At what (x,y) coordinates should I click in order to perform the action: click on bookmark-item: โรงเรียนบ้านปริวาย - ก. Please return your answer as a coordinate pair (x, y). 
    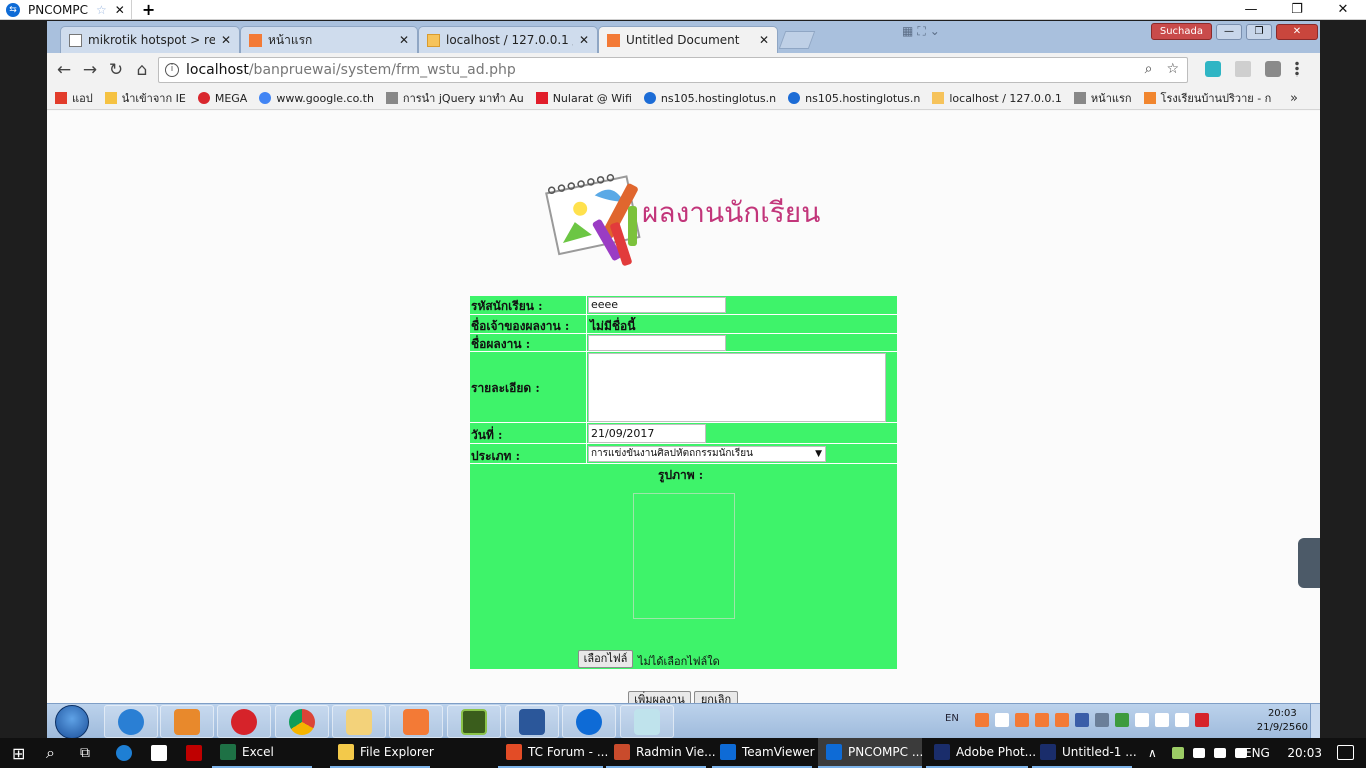
    Looking at the image, I should click on (1207, 98).